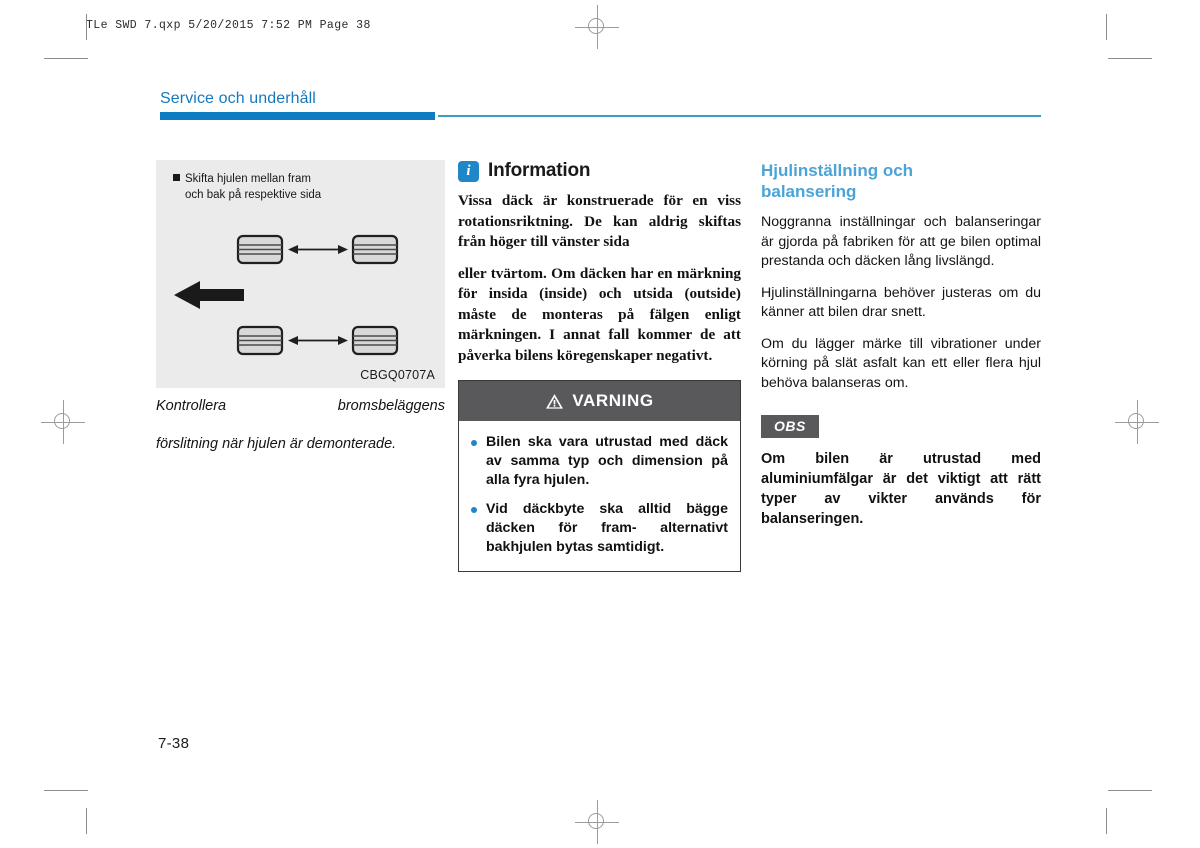  I want to click on figure-code: CBGQ0707A, so click(397, 375).